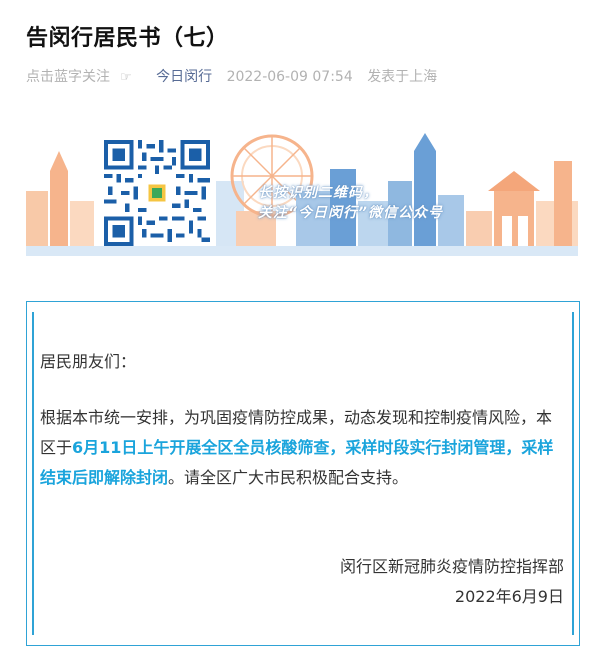  Describe the element at coordinates (84, 77) in the screenshot. I see `follow-hint: 点击蓝字关注 ☞` at that location.